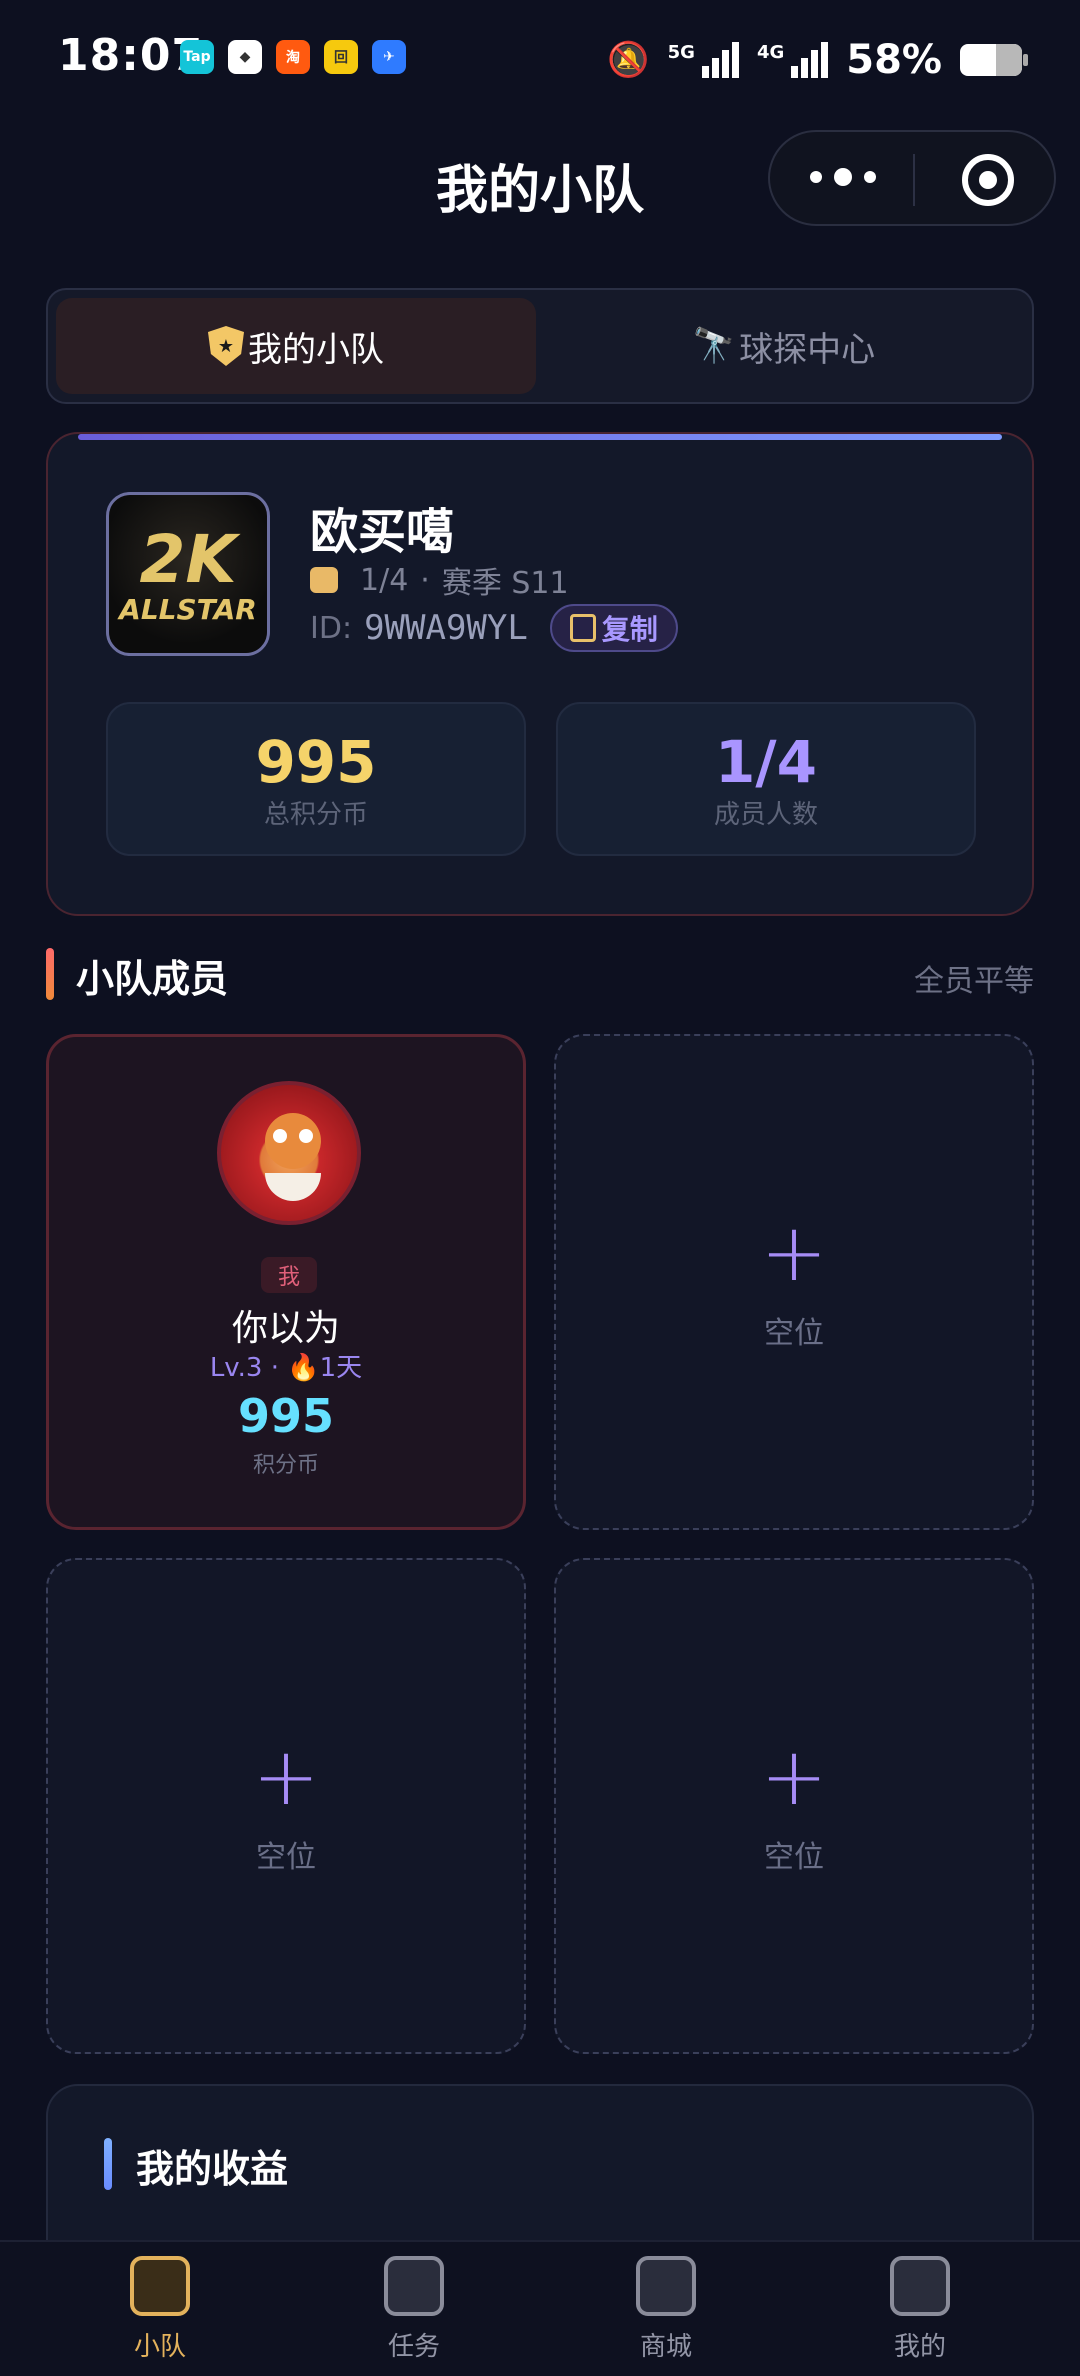 The width and height of the screenshot is (1080, 2376). Describe the element at coordinates (316, 349) in the screenshot. I see `tab-my-team-label: 我的小队` at that location.